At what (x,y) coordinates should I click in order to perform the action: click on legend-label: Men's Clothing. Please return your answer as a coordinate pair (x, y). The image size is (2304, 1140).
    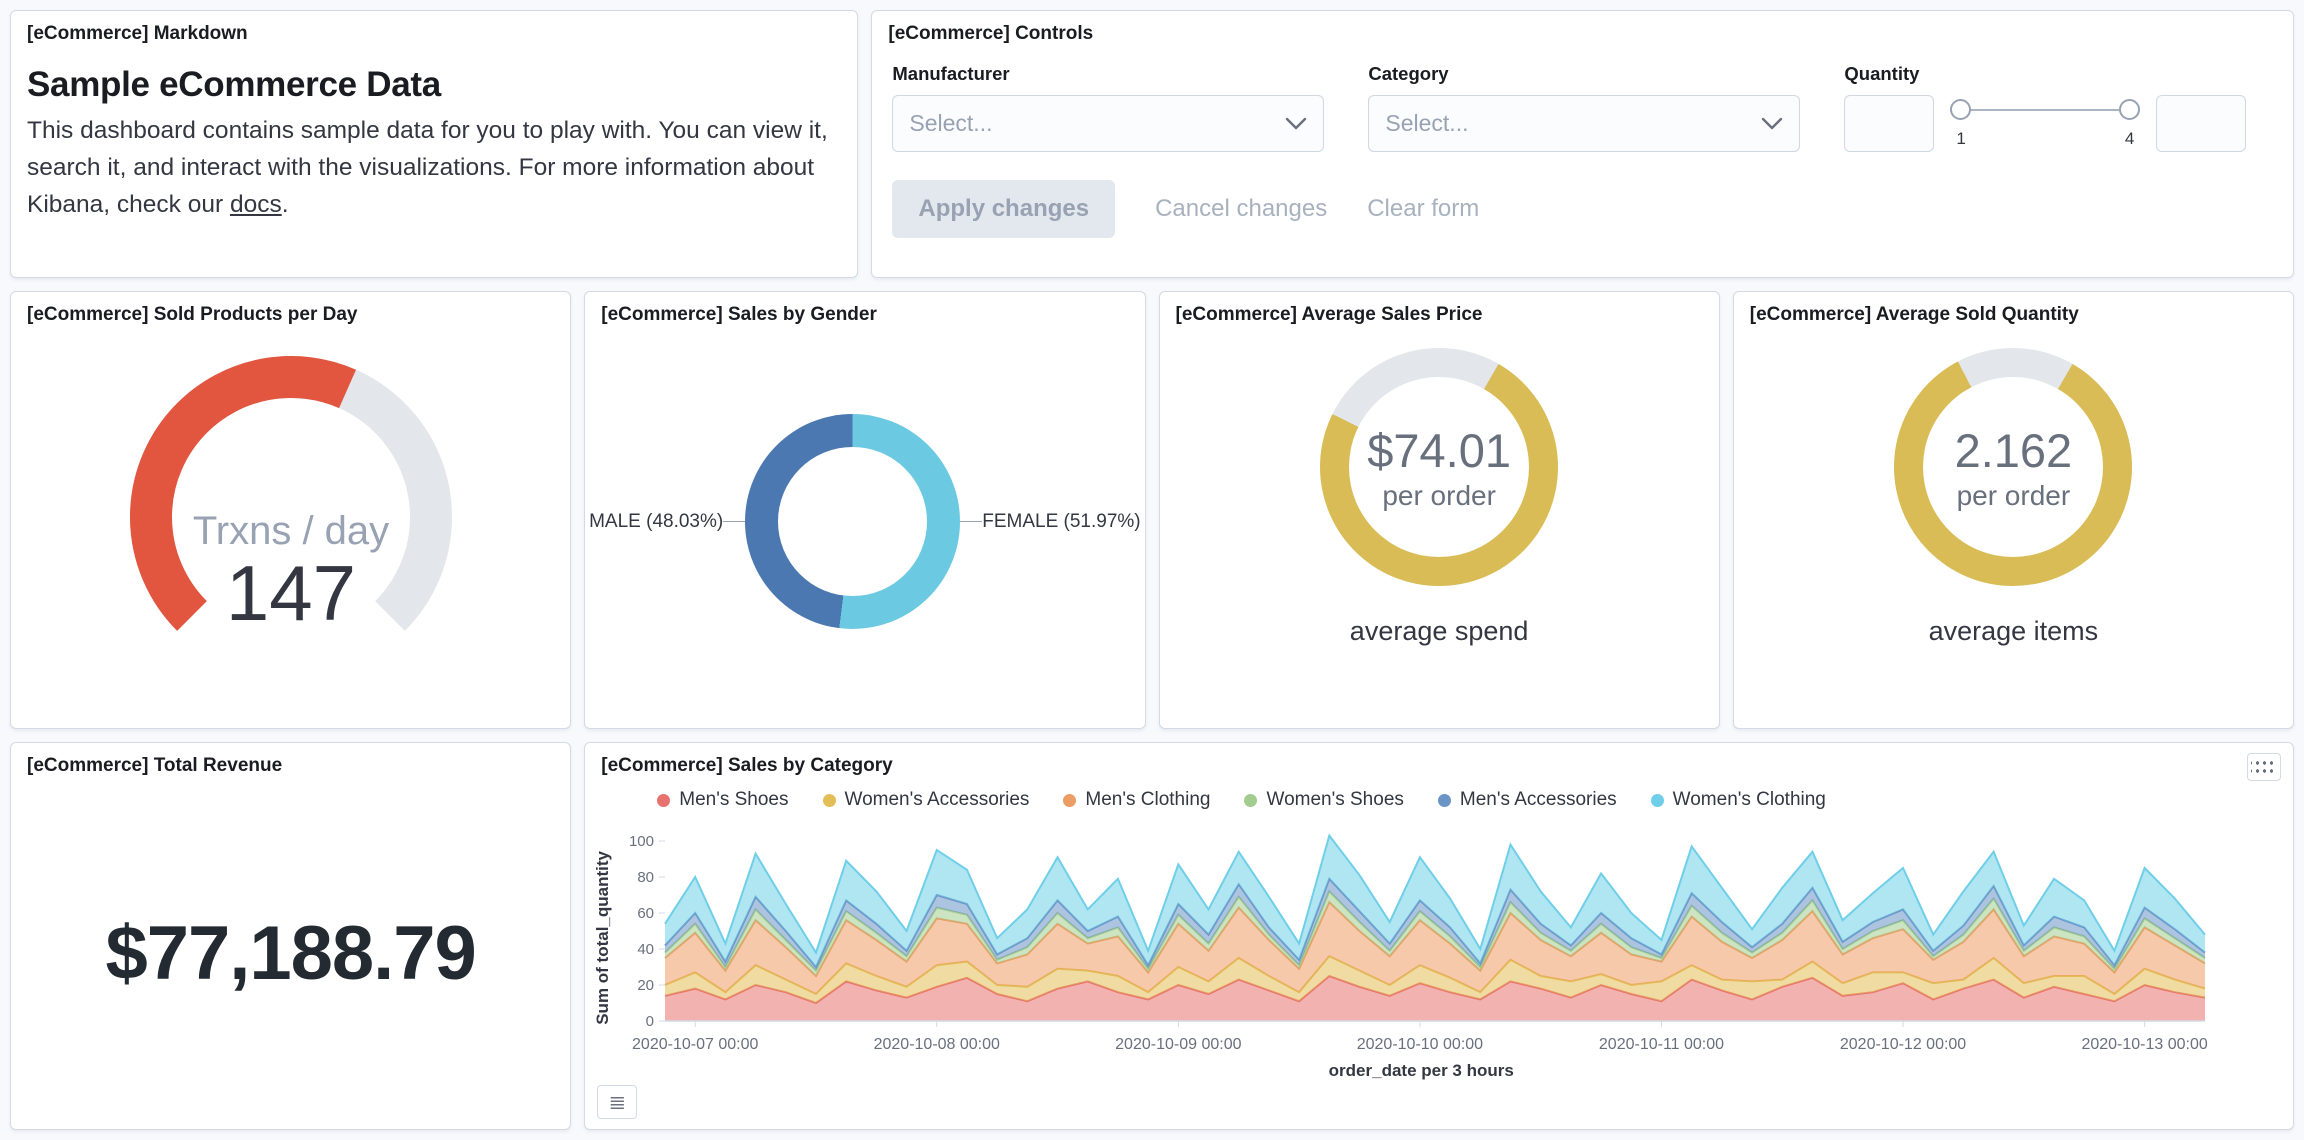
    Looking at the image, I should click on (1148, 799).